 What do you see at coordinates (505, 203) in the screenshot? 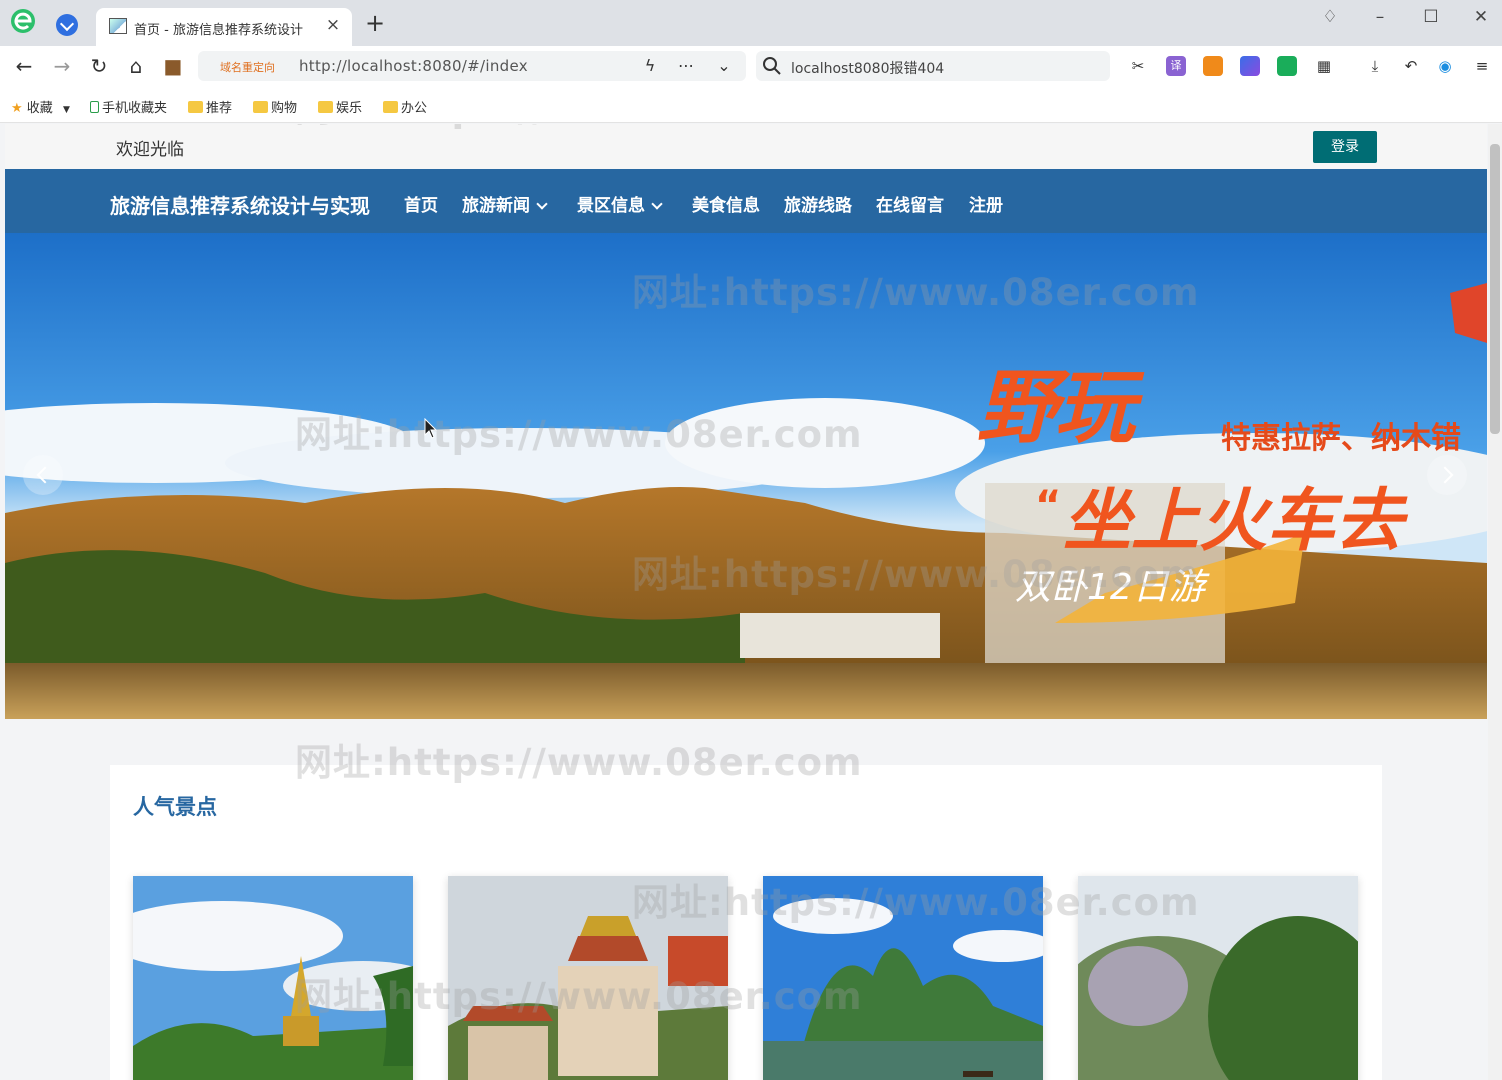
I see `nav-travel-news: 旅游新闻` at bounding box center [505, 203].